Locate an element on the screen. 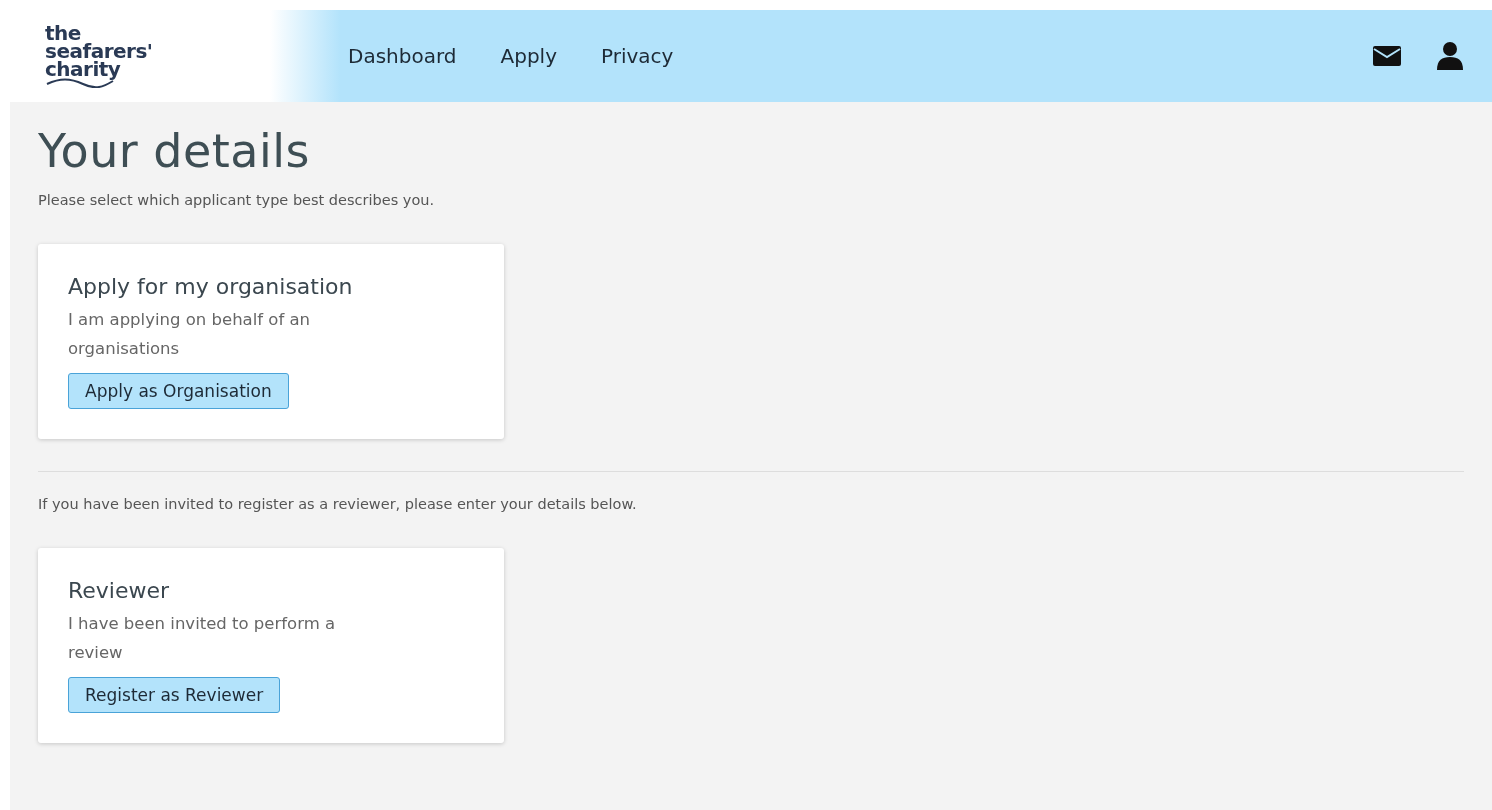 The image size is (1492, 810). card-title: Reviewer is located at coordinates (119, 590).